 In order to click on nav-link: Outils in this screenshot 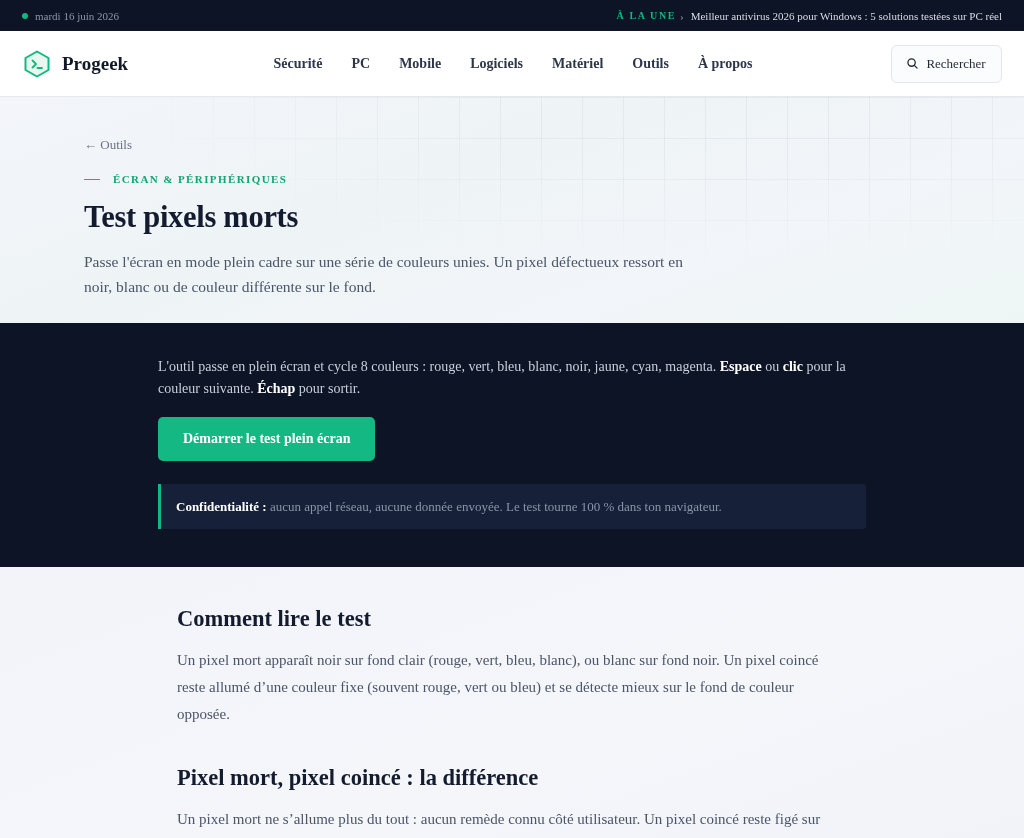, I will do `click(650, 63)`.